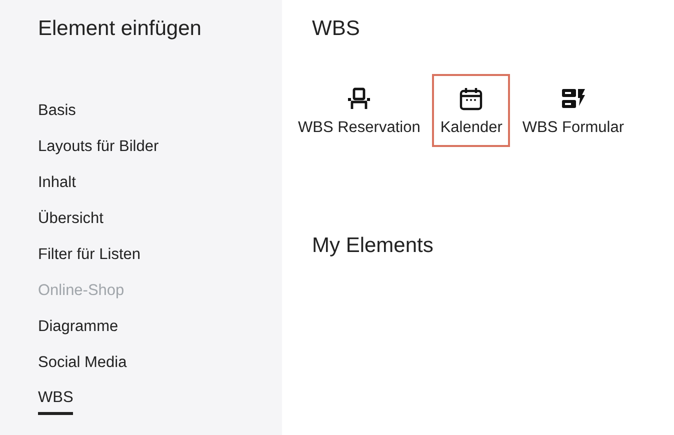  I want to click on section-title: My Elements, so click(373, 246).